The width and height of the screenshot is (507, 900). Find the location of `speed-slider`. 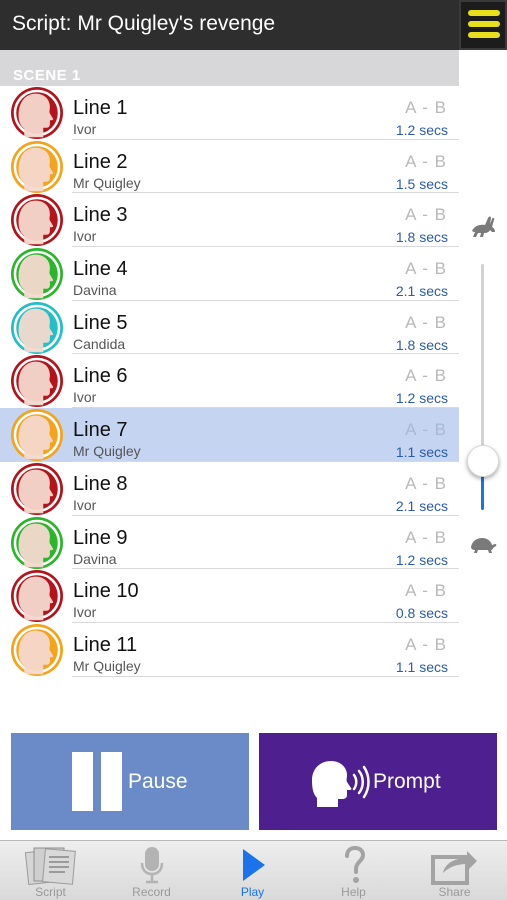

speed-slider is located at coordinates (483, 386).